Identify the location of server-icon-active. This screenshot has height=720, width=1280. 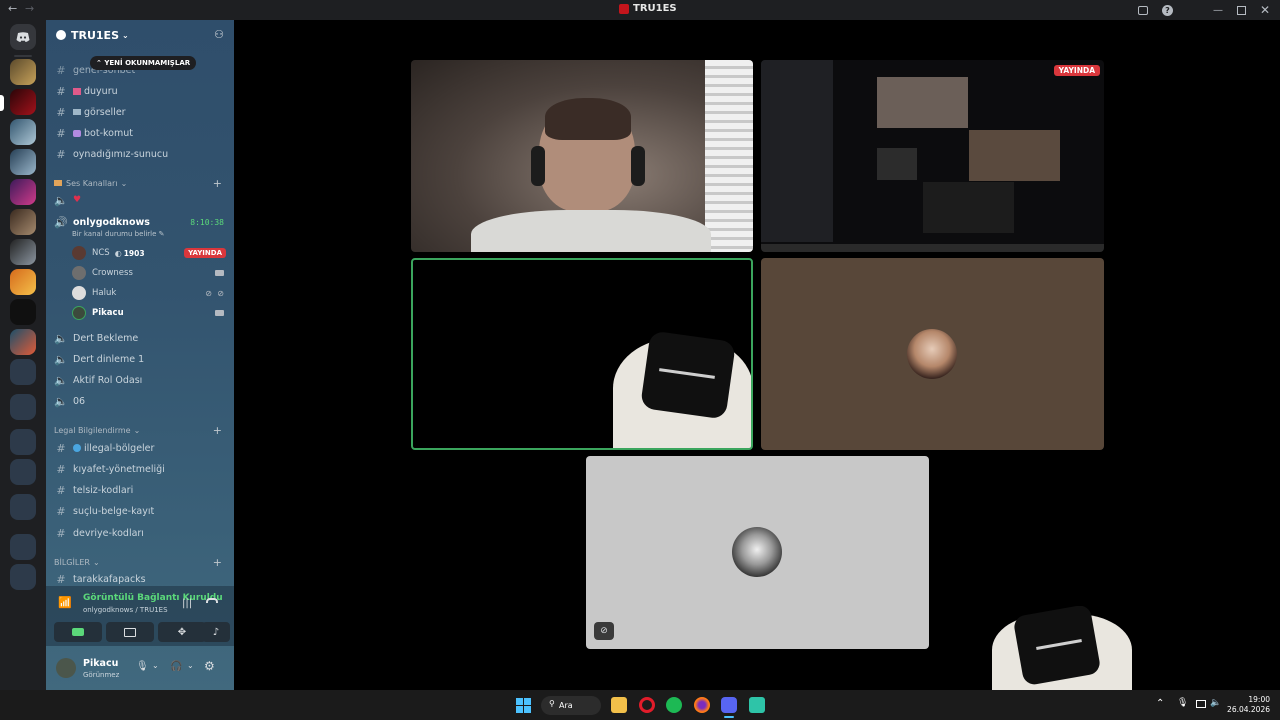
(23, 102).